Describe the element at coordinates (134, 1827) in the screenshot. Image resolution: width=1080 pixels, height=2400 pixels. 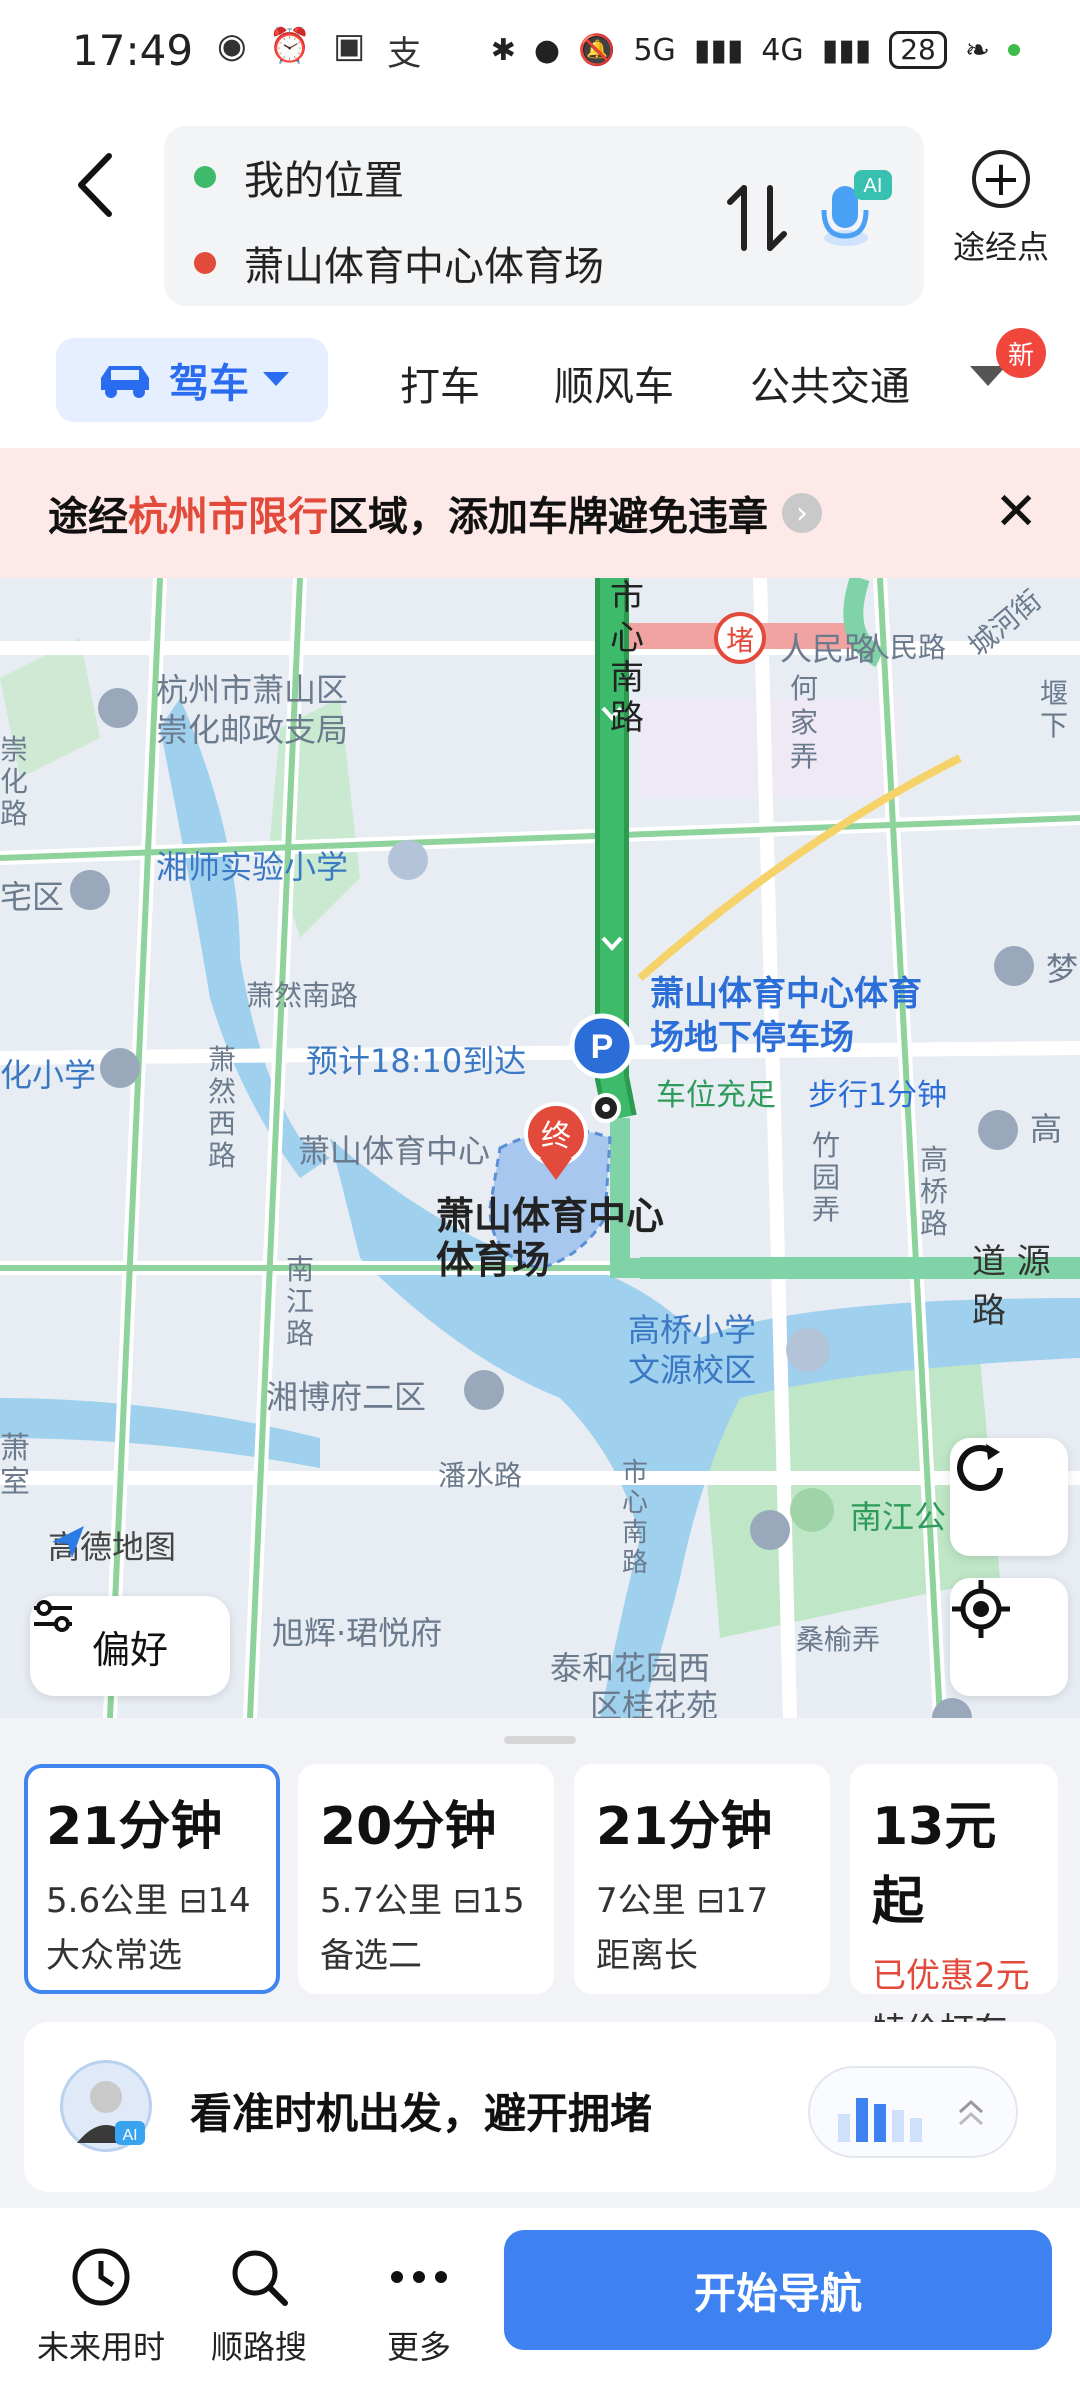
I see `route-time: 21分钟` at that location.